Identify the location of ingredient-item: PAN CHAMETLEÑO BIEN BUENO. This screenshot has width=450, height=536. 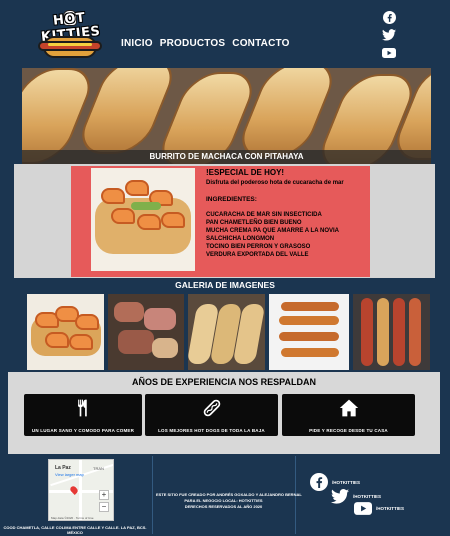
(254, 223).